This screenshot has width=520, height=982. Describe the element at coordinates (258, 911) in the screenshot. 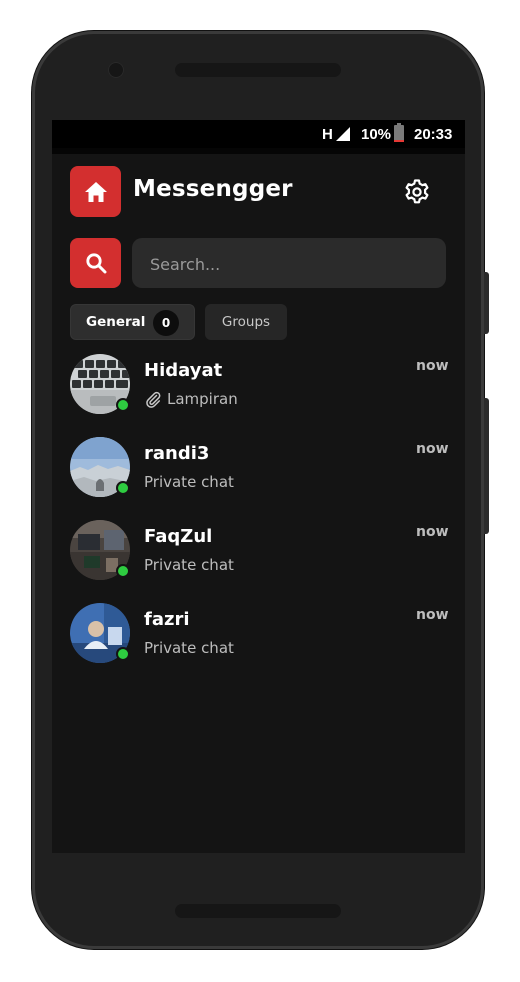

I see `bottom-speaker` at that location.